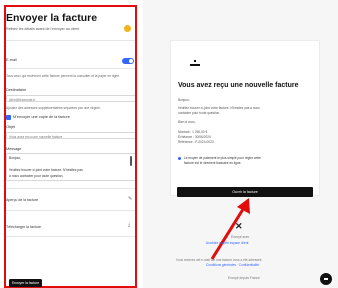 The image size is (338, 288). I want to click on brand-mark-icon: ✕, so click(239, 226).